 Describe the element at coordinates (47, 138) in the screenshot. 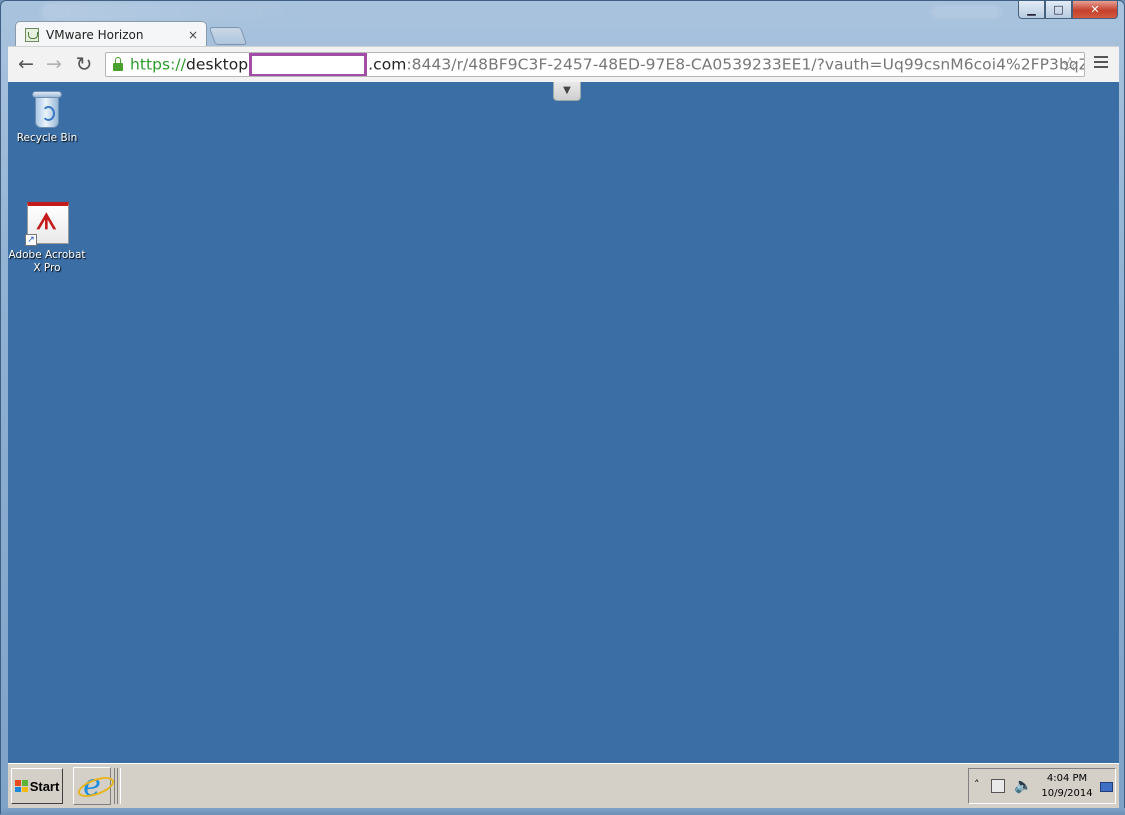

I see `recycle-bin-label: Recycle Bin` at that location.